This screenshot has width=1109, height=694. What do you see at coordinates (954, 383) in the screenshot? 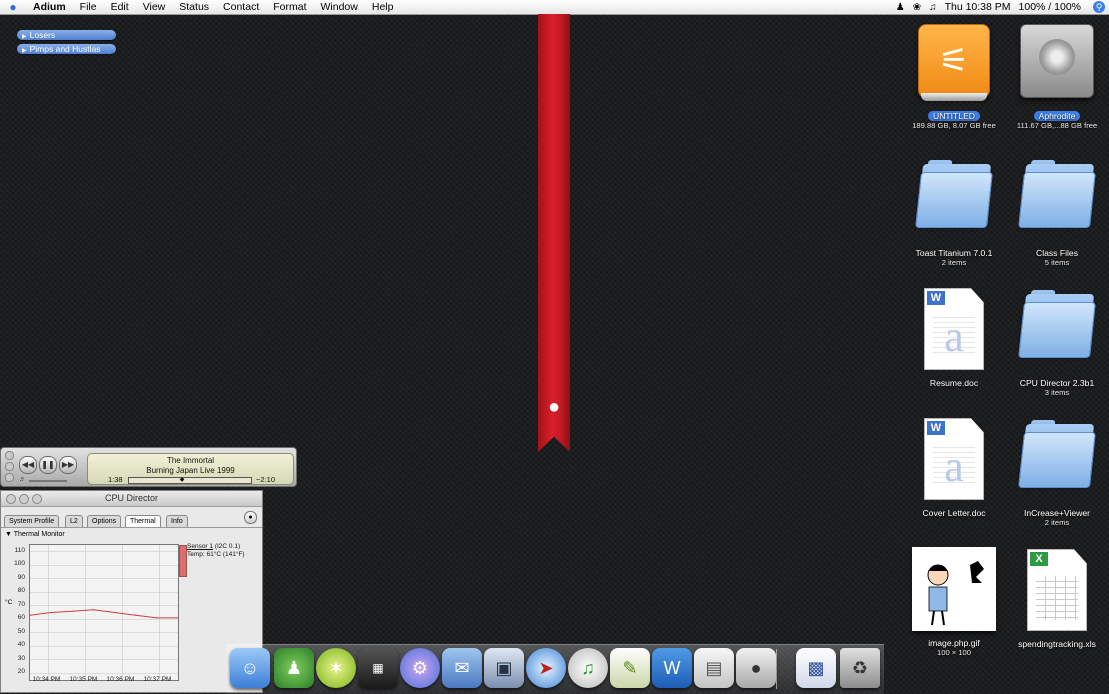
I see `item-name: Resume.doc` at bounding box center [954, 383].